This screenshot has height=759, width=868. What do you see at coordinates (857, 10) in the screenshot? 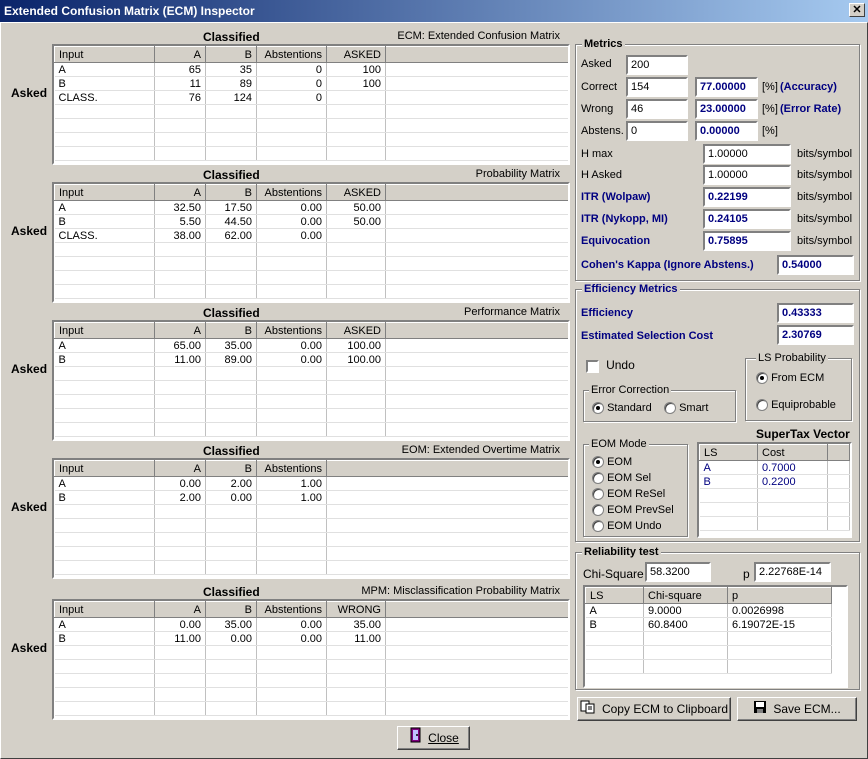
I see `window-close-button: ✕` at bounding box center [857, 10].